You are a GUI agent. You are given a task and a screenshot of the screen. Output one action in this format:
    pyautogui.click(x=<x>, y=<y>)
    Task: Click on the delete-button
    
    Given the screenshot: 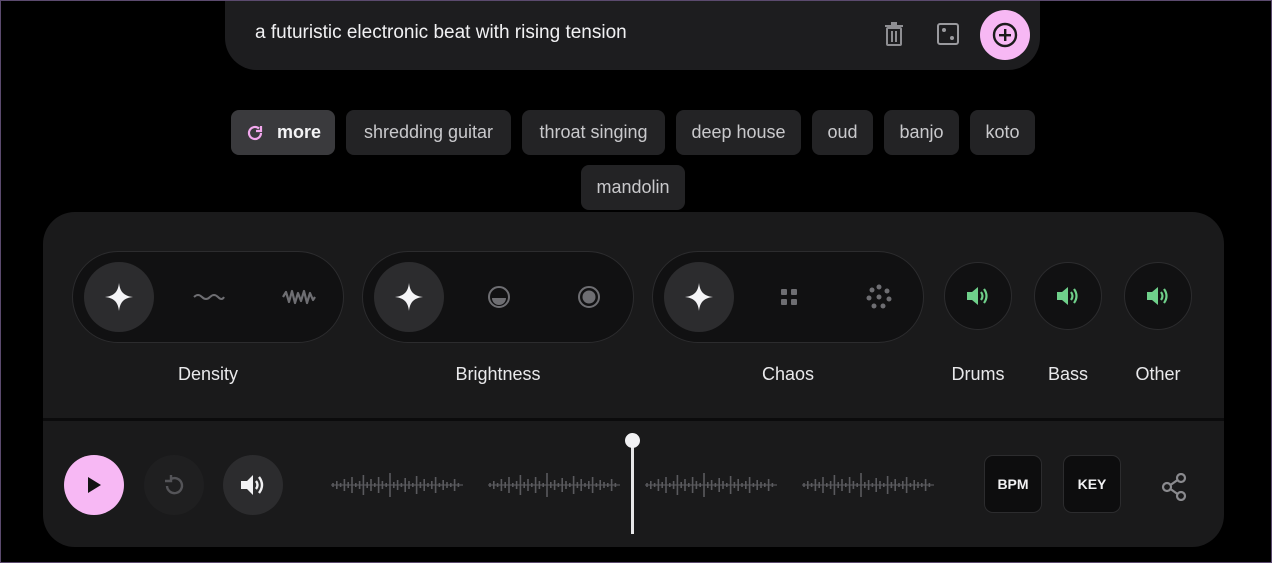 What is the action you would take?
    pyautogui.click(x=894, y=34)
    